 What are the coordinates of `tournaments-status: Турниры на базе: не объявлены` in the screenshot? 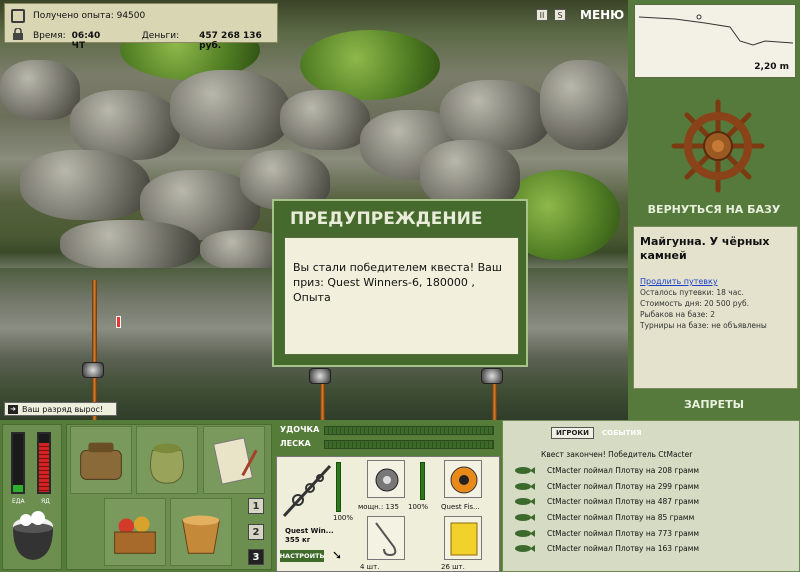 It's located at (703, 325).